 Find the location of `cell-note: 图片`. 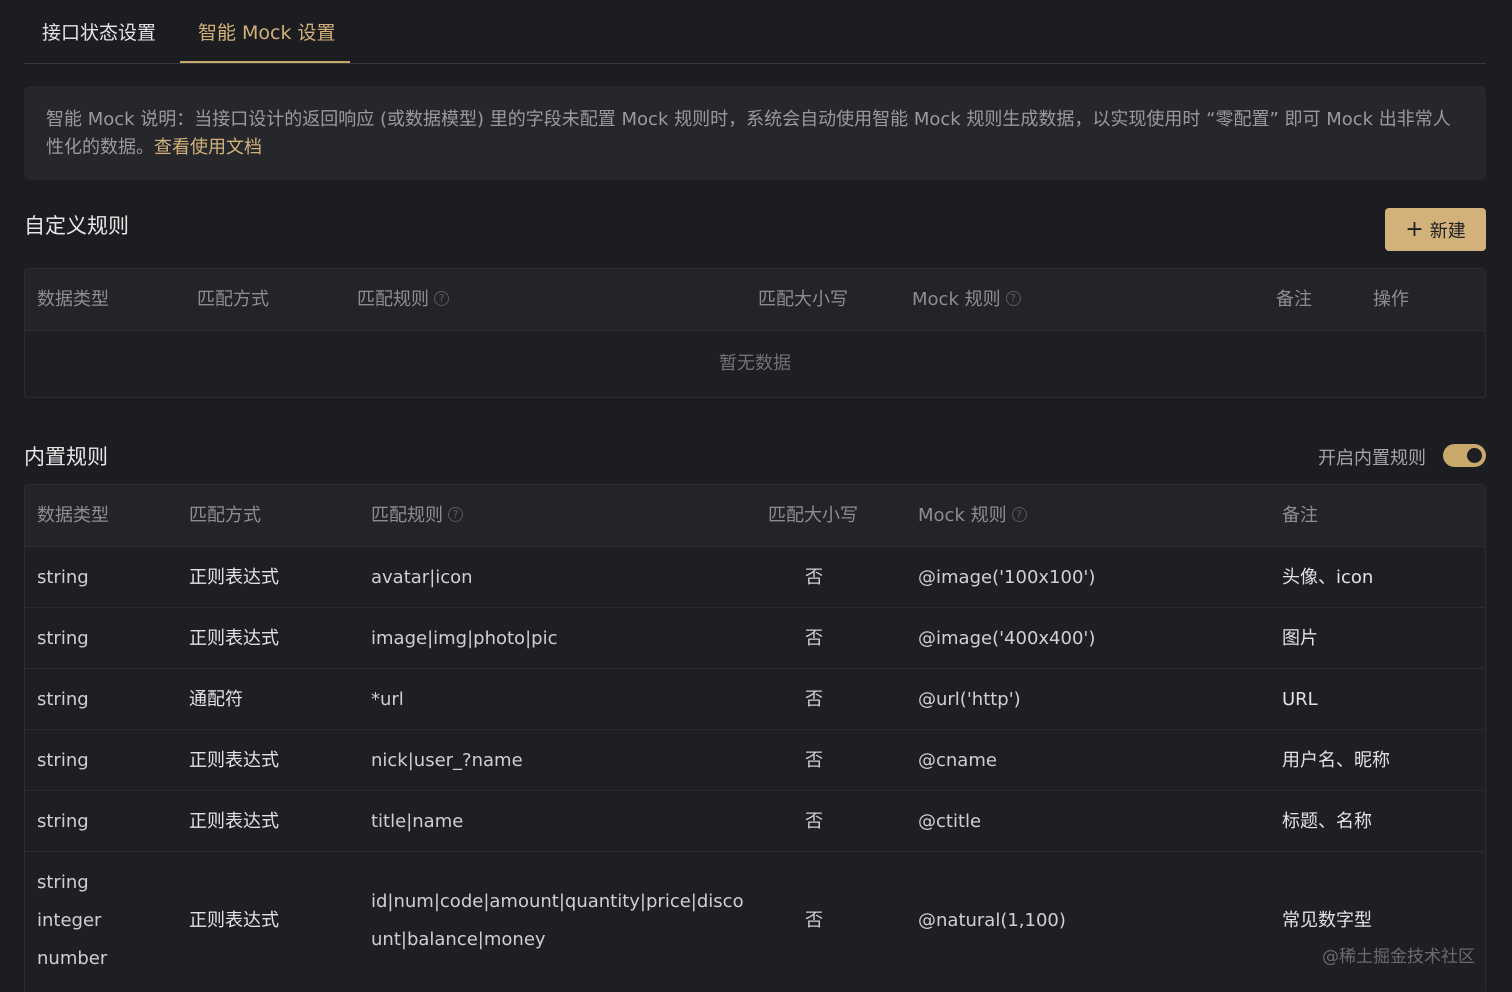

cell-note: 图片 is located at coordinates (1300, 638).